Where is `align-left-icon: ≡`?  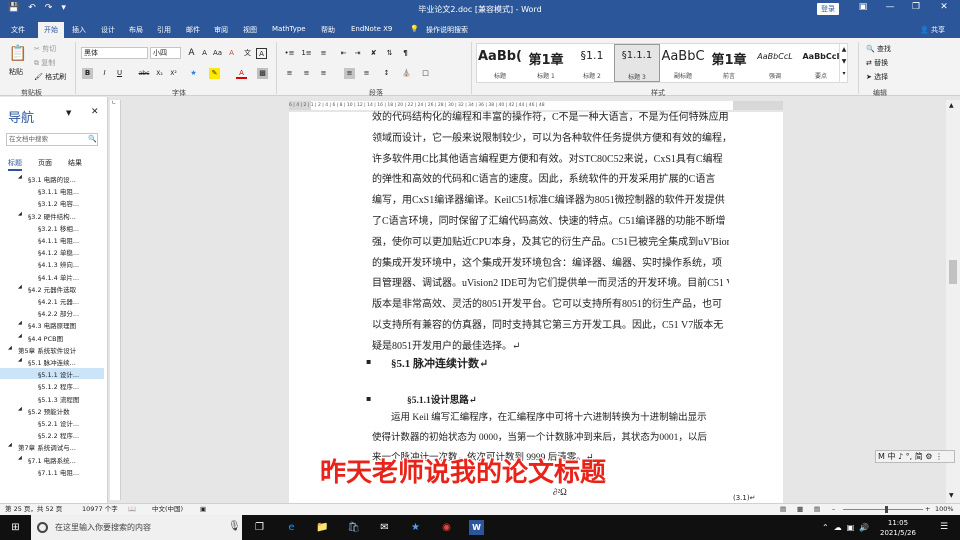 align-left-icon: ≡ is located at coordinates (289, 73).